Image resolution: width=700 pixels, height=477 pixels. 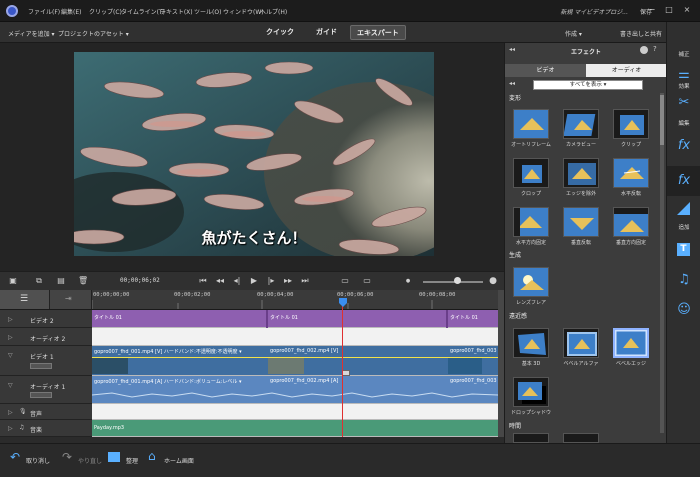 What do you see at coordinates (532, 128) in the screenshot?
I see `effect-autoreframe: オートリフレーム` at bounding box center [532, 128].